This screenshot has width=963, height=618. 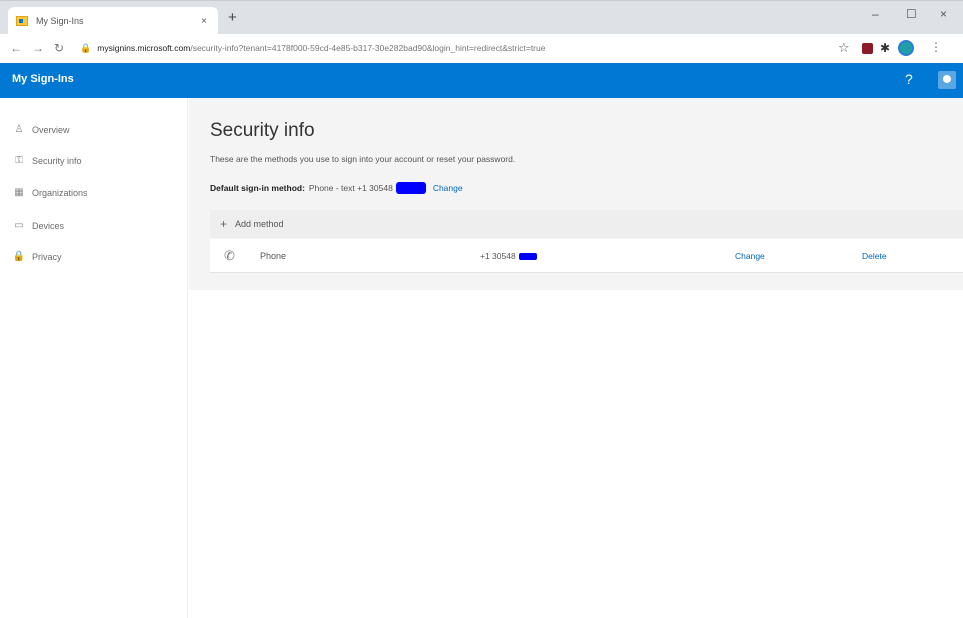 I want to click on secure-lock-icon: 🔒, so click(x=85, y=48).